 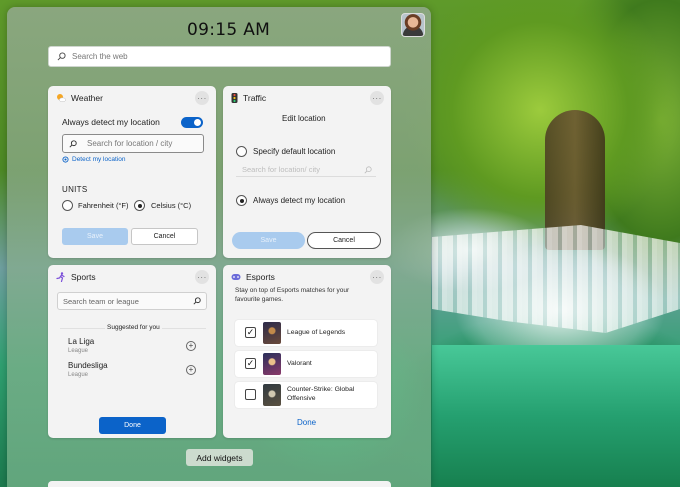 What do you see at coordinates (272, 395) in the screenshot?
I see `csgo-thumbnail` at bounding box center [272, 395].